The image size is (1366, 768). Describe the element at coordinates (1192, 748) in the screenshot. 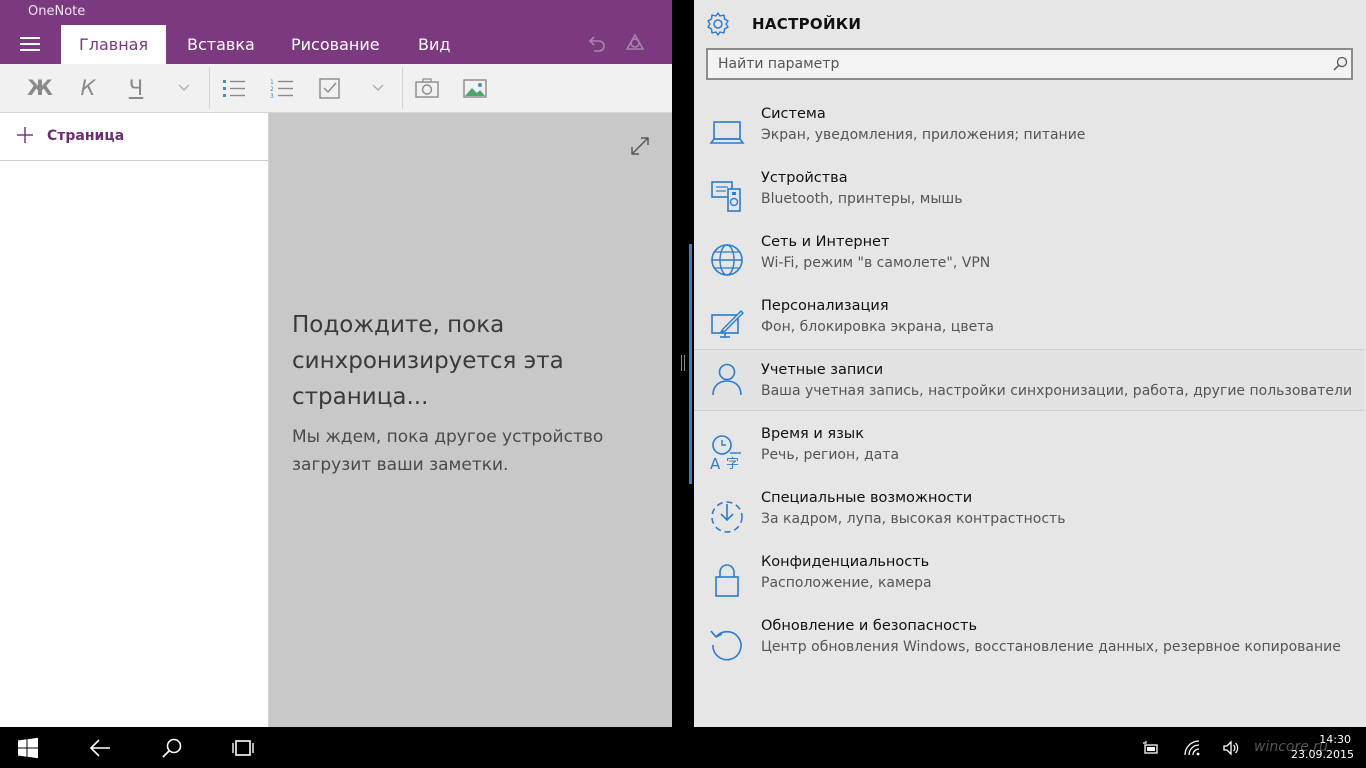

I see `wifi-icon` at that location.